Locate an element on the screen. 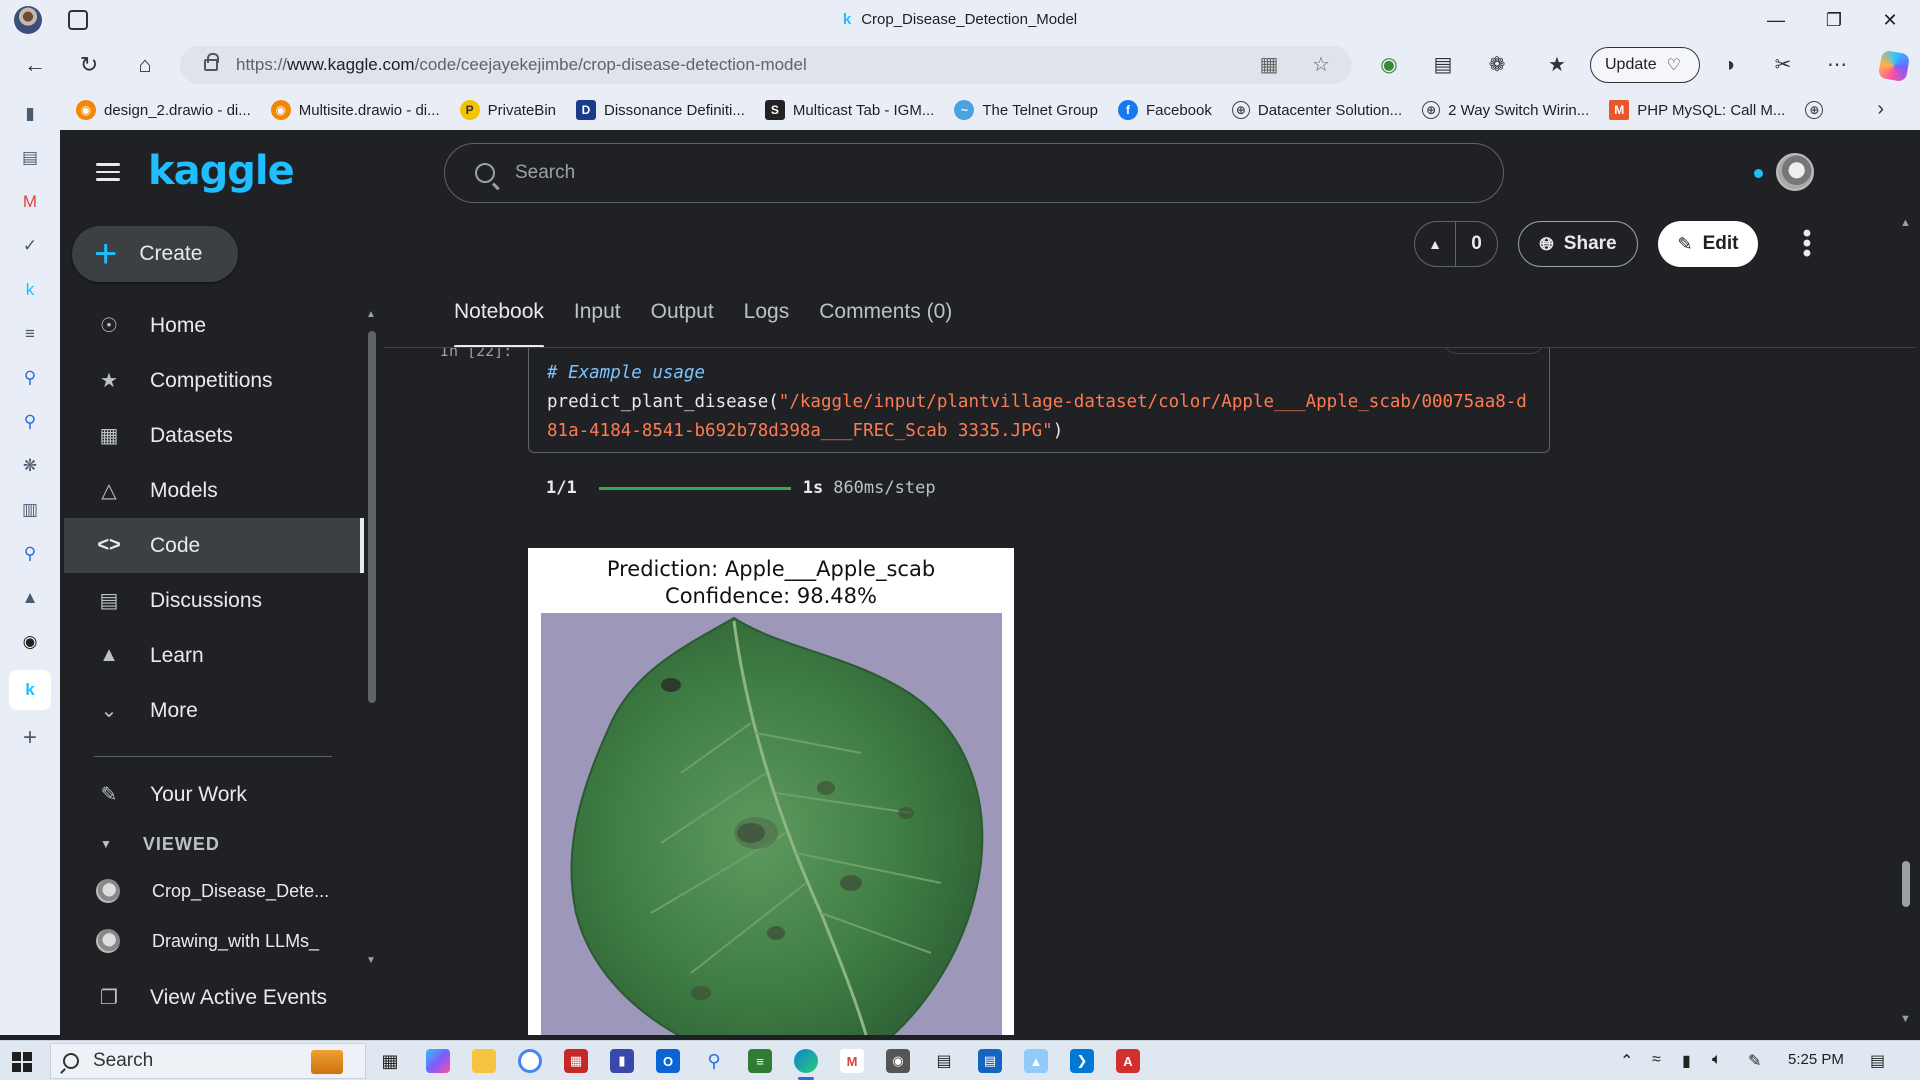  edit-button: ✎ Edit is located at coordinates (1708, 244).